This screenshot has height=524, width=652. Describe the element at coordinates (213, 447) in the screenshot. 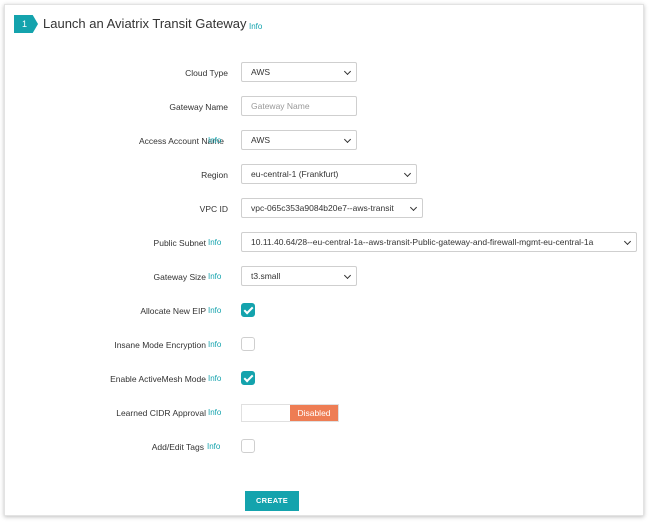

I see `tags-info-link: Info` at that location.